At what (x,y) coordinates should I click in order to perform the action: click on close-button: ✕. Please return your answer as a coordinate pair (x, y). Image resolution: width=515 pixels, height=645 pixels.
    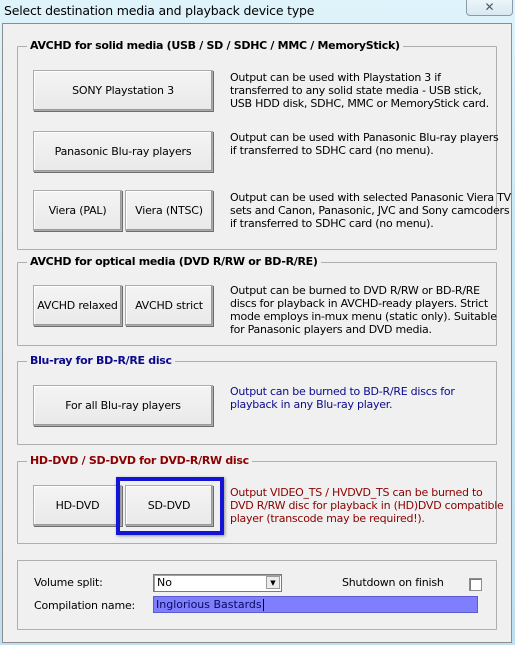
    Looking at the image, I should click on (489, 8).